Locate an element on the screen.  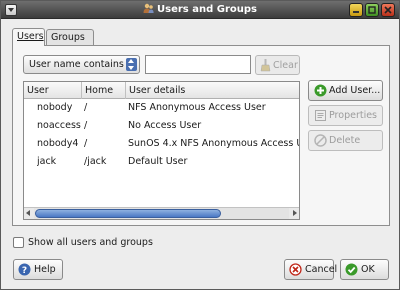
maximize-button is located at coordinates (372, 10).